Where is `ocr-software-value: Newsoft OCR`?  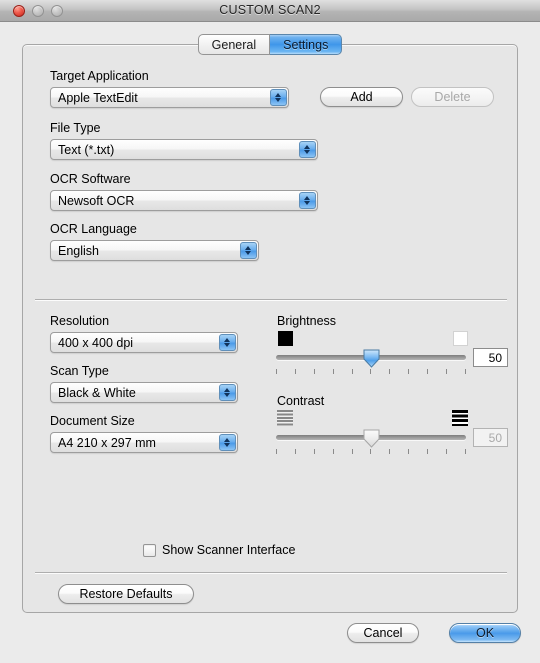
ocr-software-value: Newsoft OCR is located at coordinates (96, 201).